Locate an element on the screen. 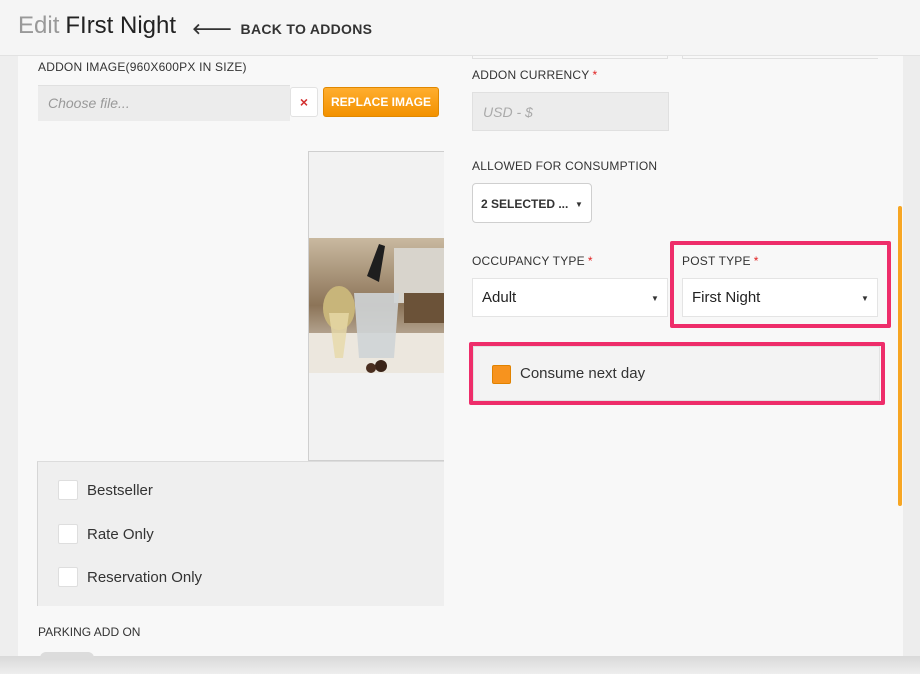 The image size is (920, 674). arrow-left-icon: 🡐 is located at coordinates (212, 29).